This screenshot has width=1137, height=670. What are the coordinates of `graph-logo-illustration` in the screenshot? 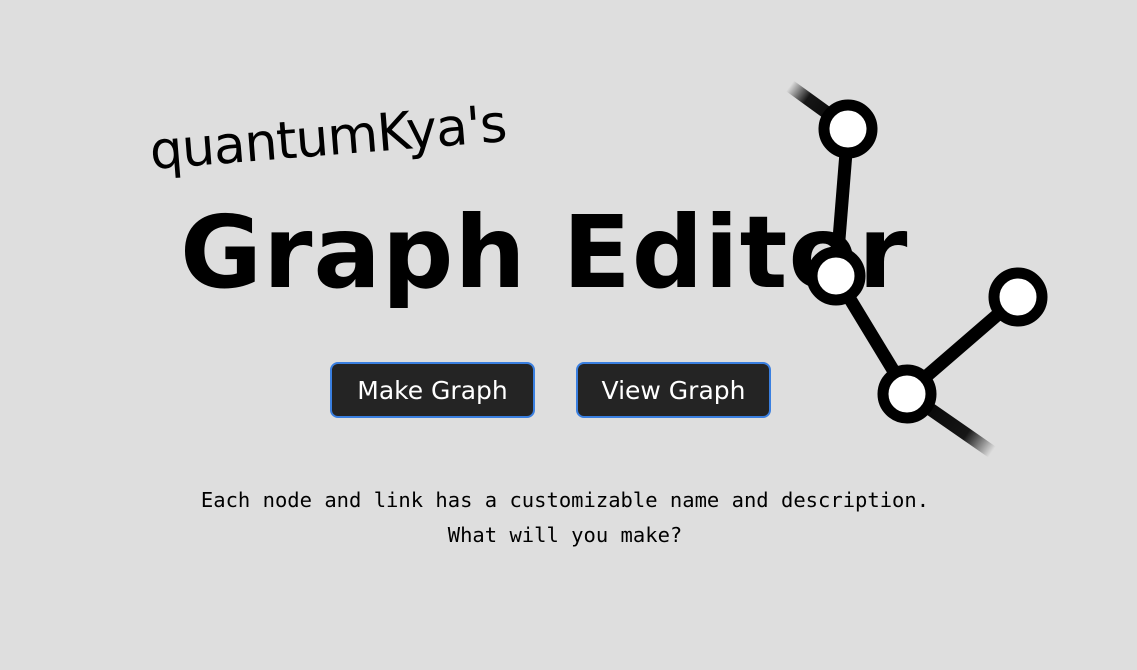 It's located at (915, 269).